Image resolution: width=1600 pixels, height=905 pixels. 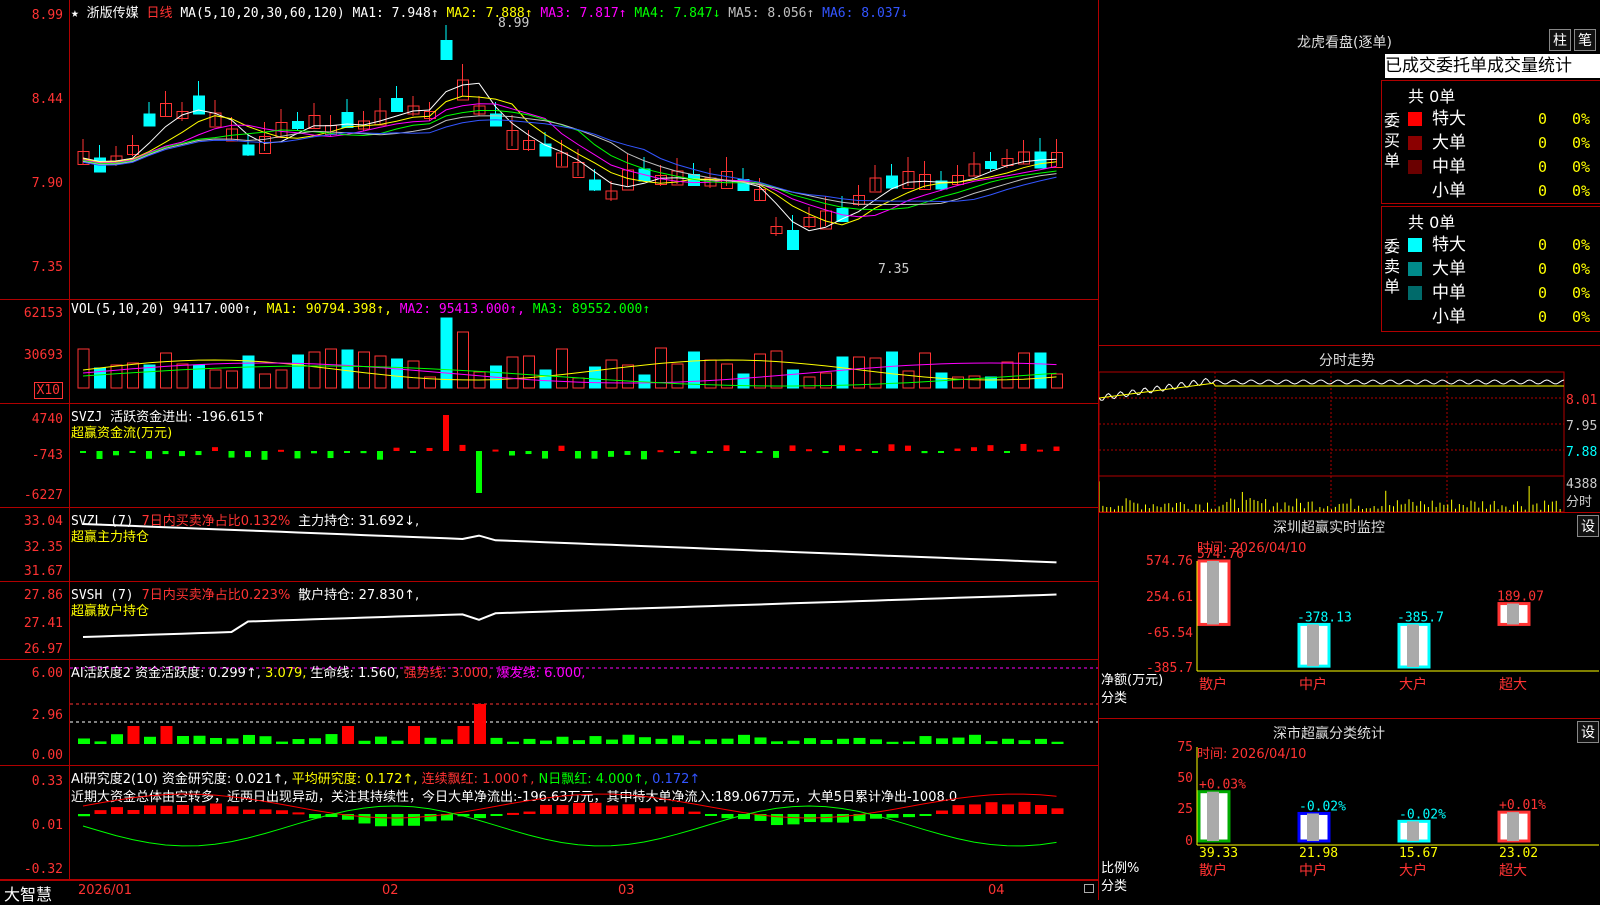 What do you see at coordinates (584, 621) in the screenshot?
I see `svsh-chart` at bounding box center [584, 621].